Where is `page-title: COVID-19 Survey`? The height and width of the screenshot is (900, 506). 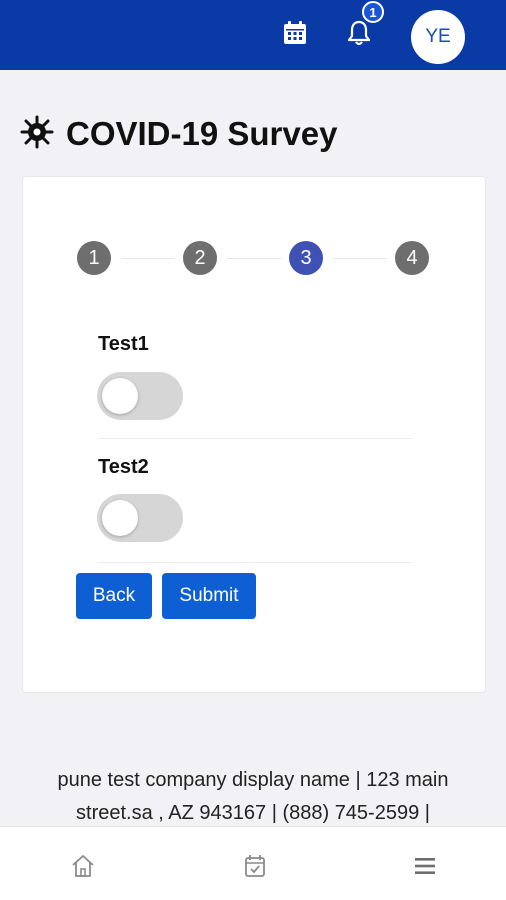
page-title: COVID-19 Survey is located at coordinates (178, 134).